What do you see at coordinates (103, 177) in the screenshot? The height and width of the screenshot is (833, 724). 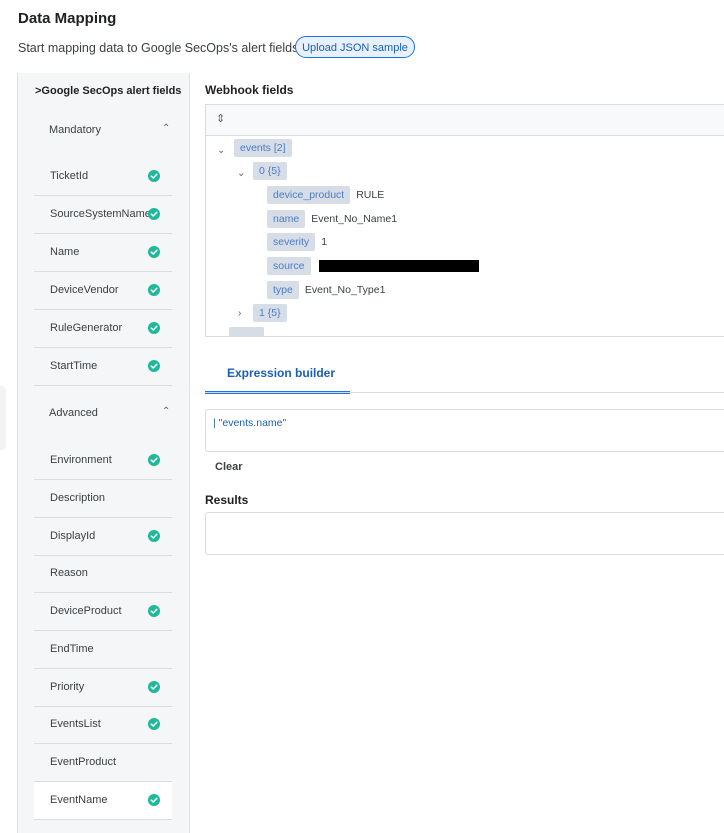 I see `field-item-ticketid: TicketId` at bounding box center [103, 177].